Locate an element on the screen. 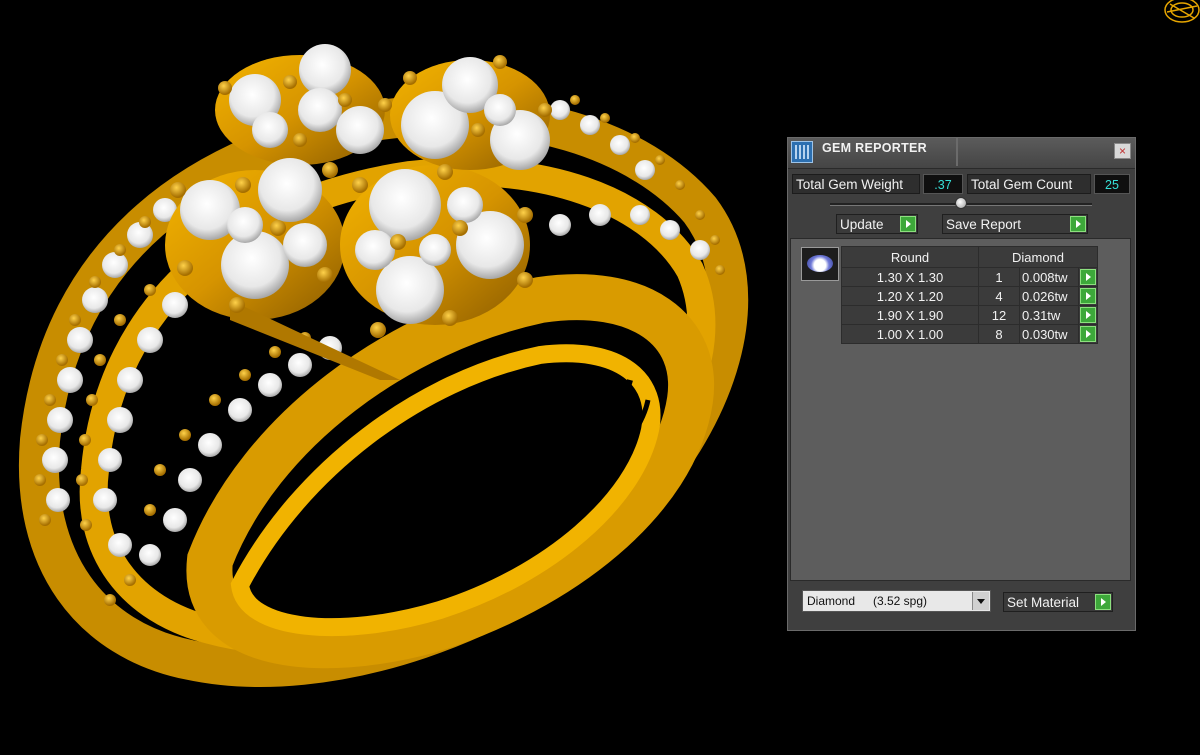 This screenshot has height=755, width=1200. save-report-label: Save Report is located at coordinates (984, 224).